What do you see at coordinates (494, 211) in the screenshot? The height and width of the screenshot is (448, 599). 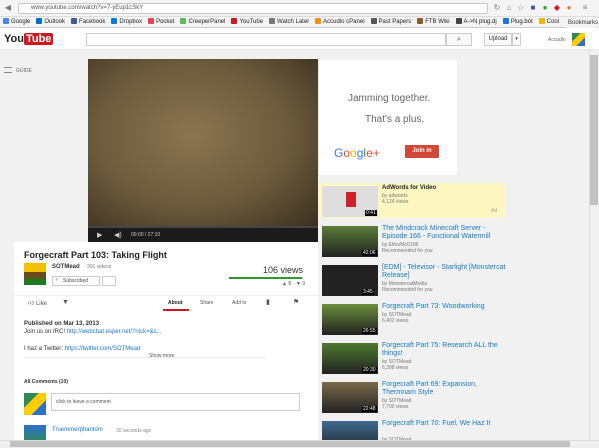 I see `sidebar-ad-label: Ad` at bounding box center [494, 211].